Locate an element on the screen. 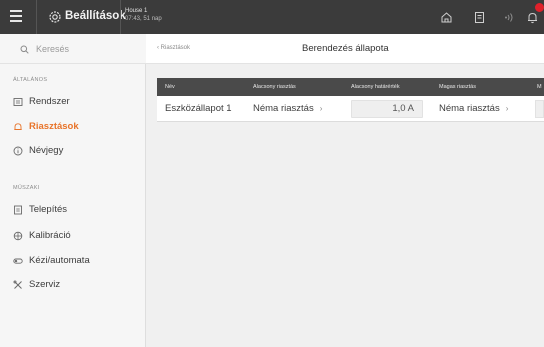  sidebar-item-label: Szerviz is located at coordinates (45, 284).